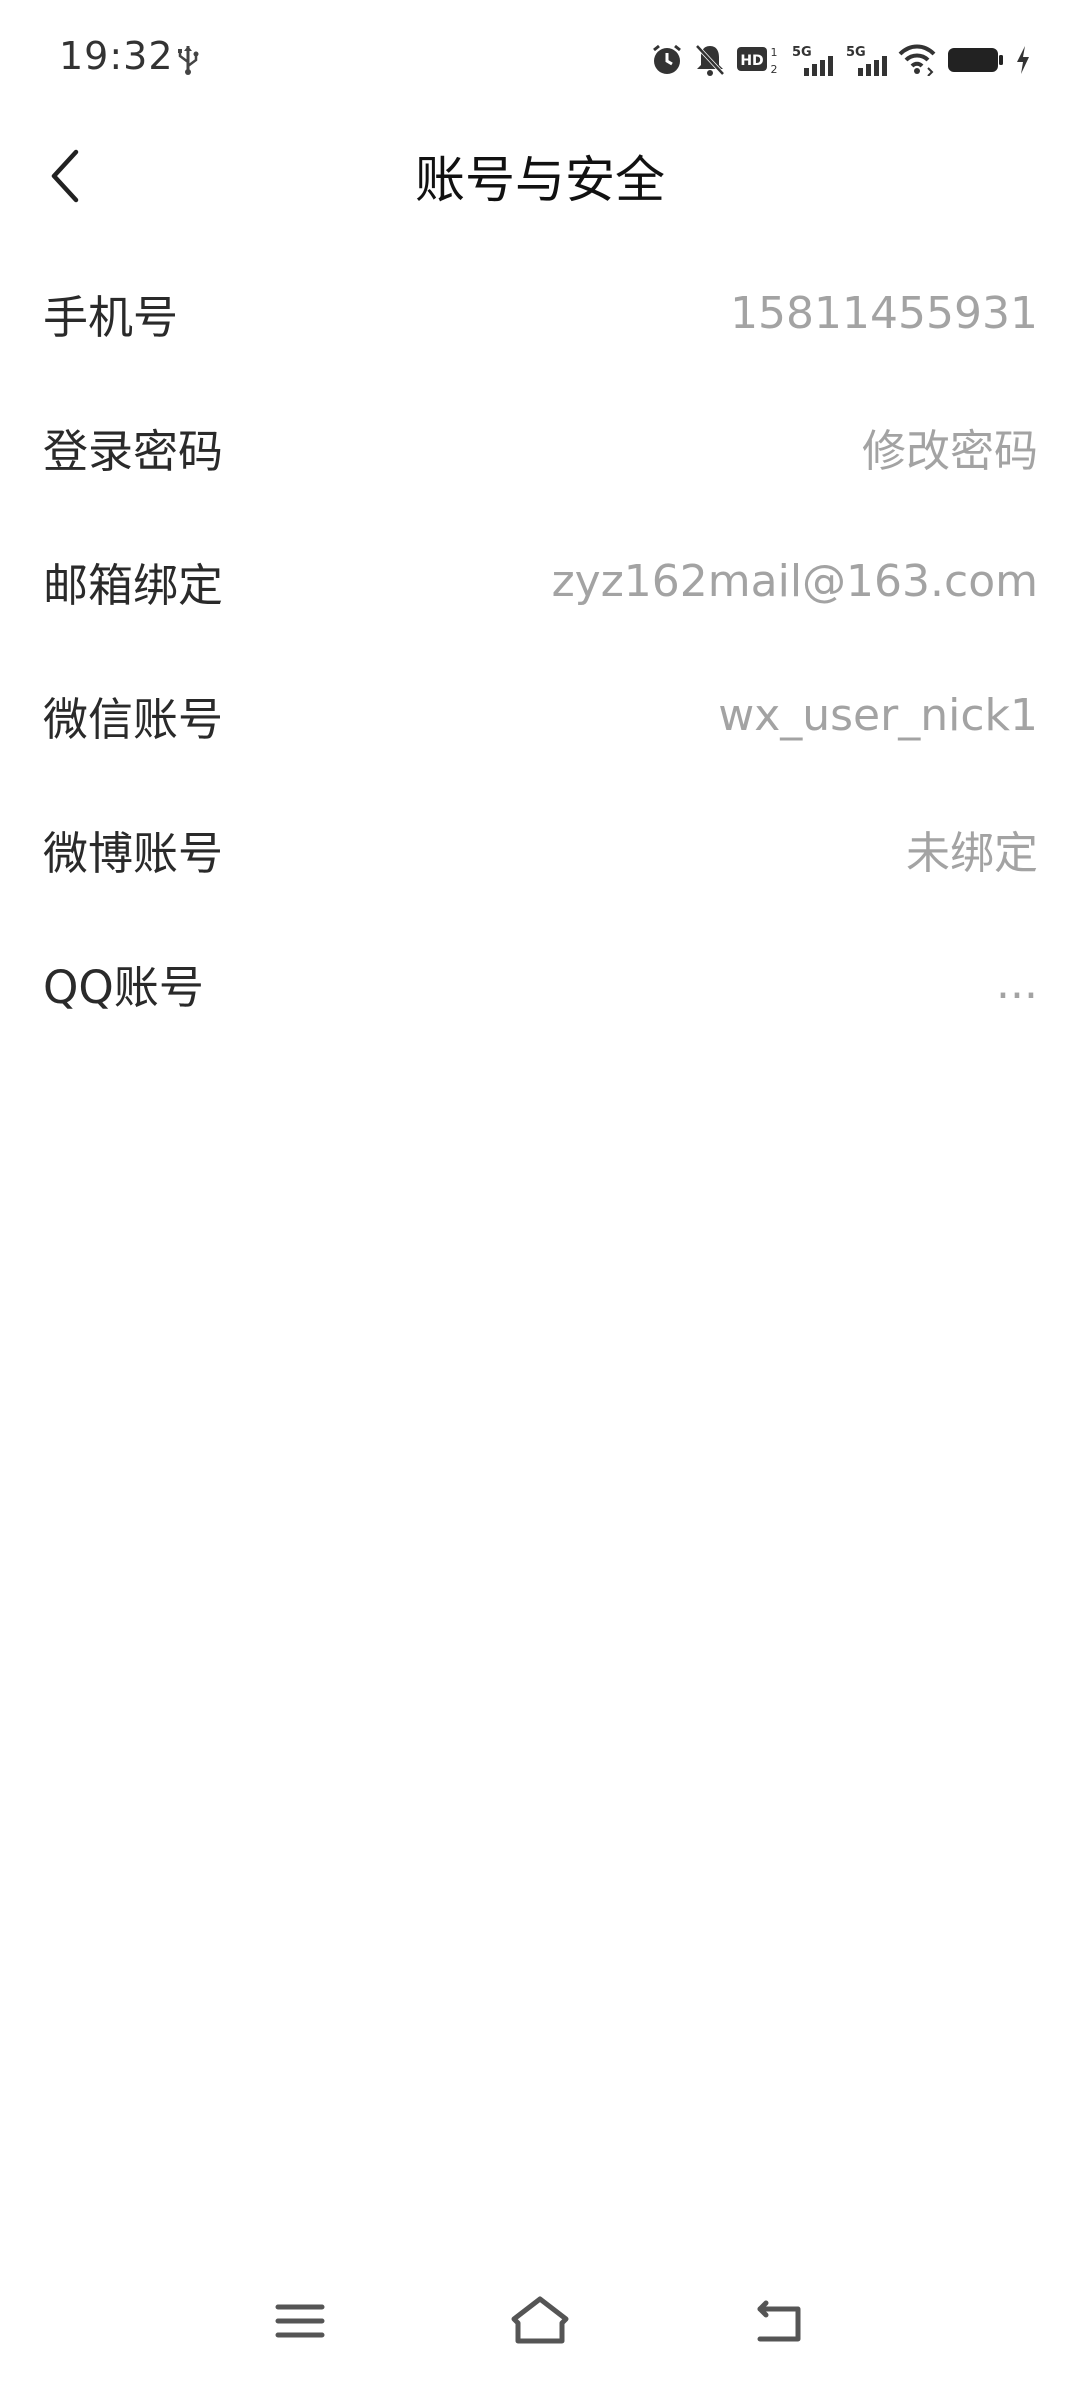 The image size is (1080, 2388). I want to click on back-nav-icon, so click(780, 2323).